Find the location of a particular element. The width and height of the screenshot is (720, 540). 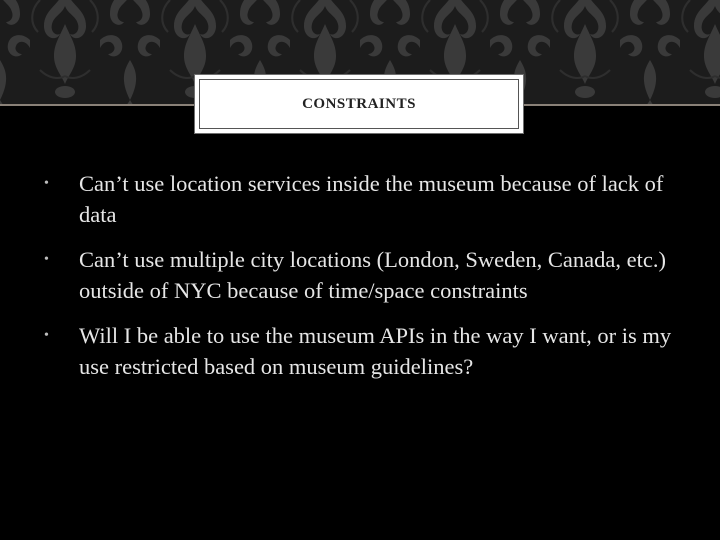

slide-title: CONSTRAINTS is located at coordinates (359, 103).